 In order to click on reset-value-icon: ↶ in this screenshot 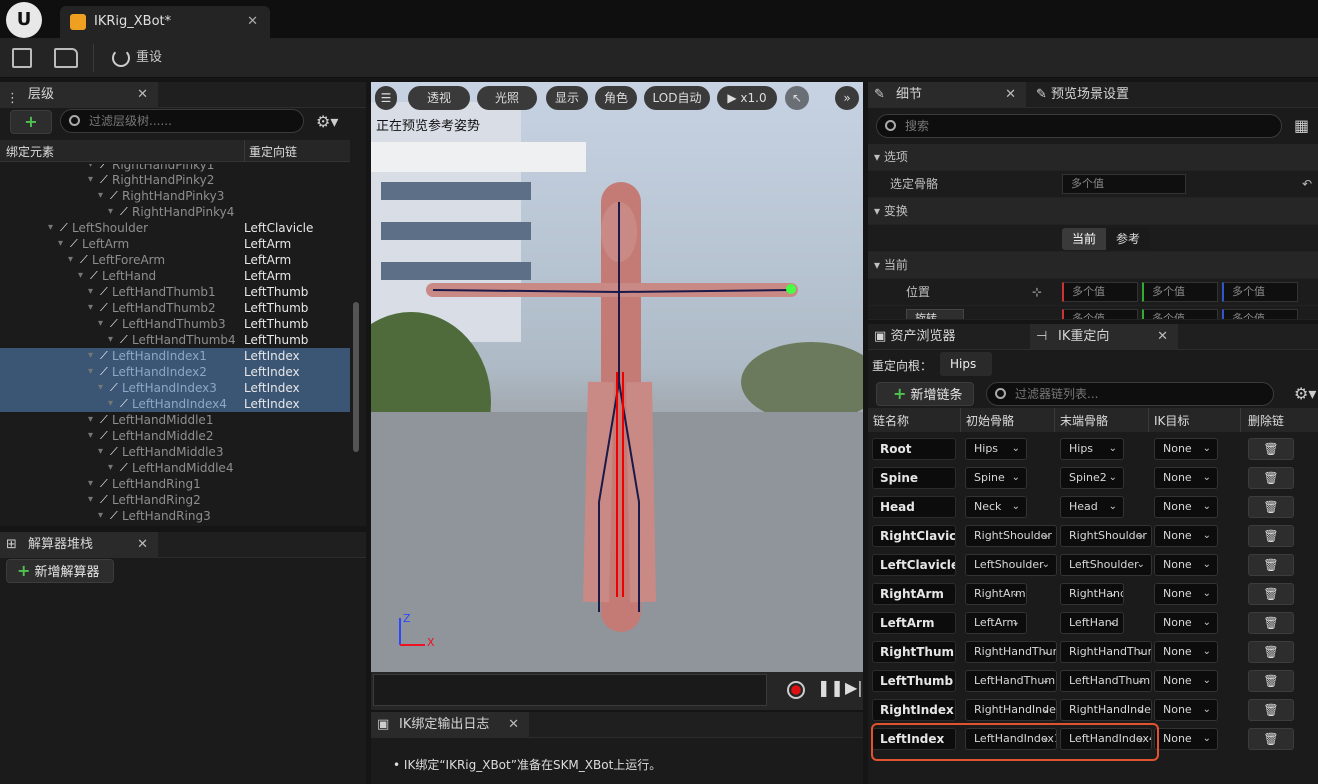, I will do `click(1307, 184)`.